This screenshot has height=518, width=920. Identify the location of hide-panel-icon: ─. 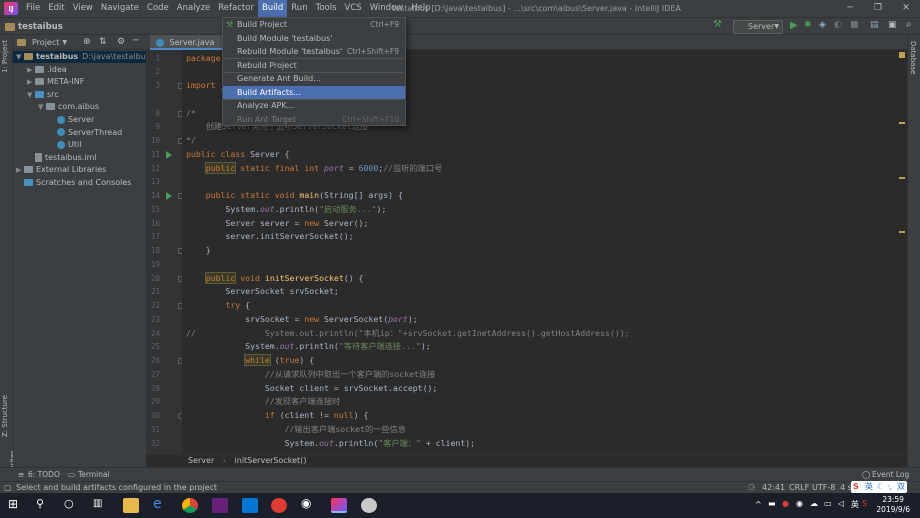
(135, 41).